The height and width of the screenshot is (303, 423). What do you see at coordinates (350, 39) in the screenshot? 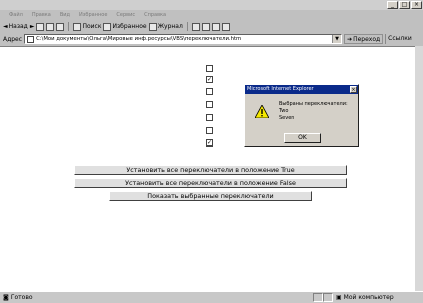
I see `go-arrow-icon: ➔` at bounding box center [350, 39].